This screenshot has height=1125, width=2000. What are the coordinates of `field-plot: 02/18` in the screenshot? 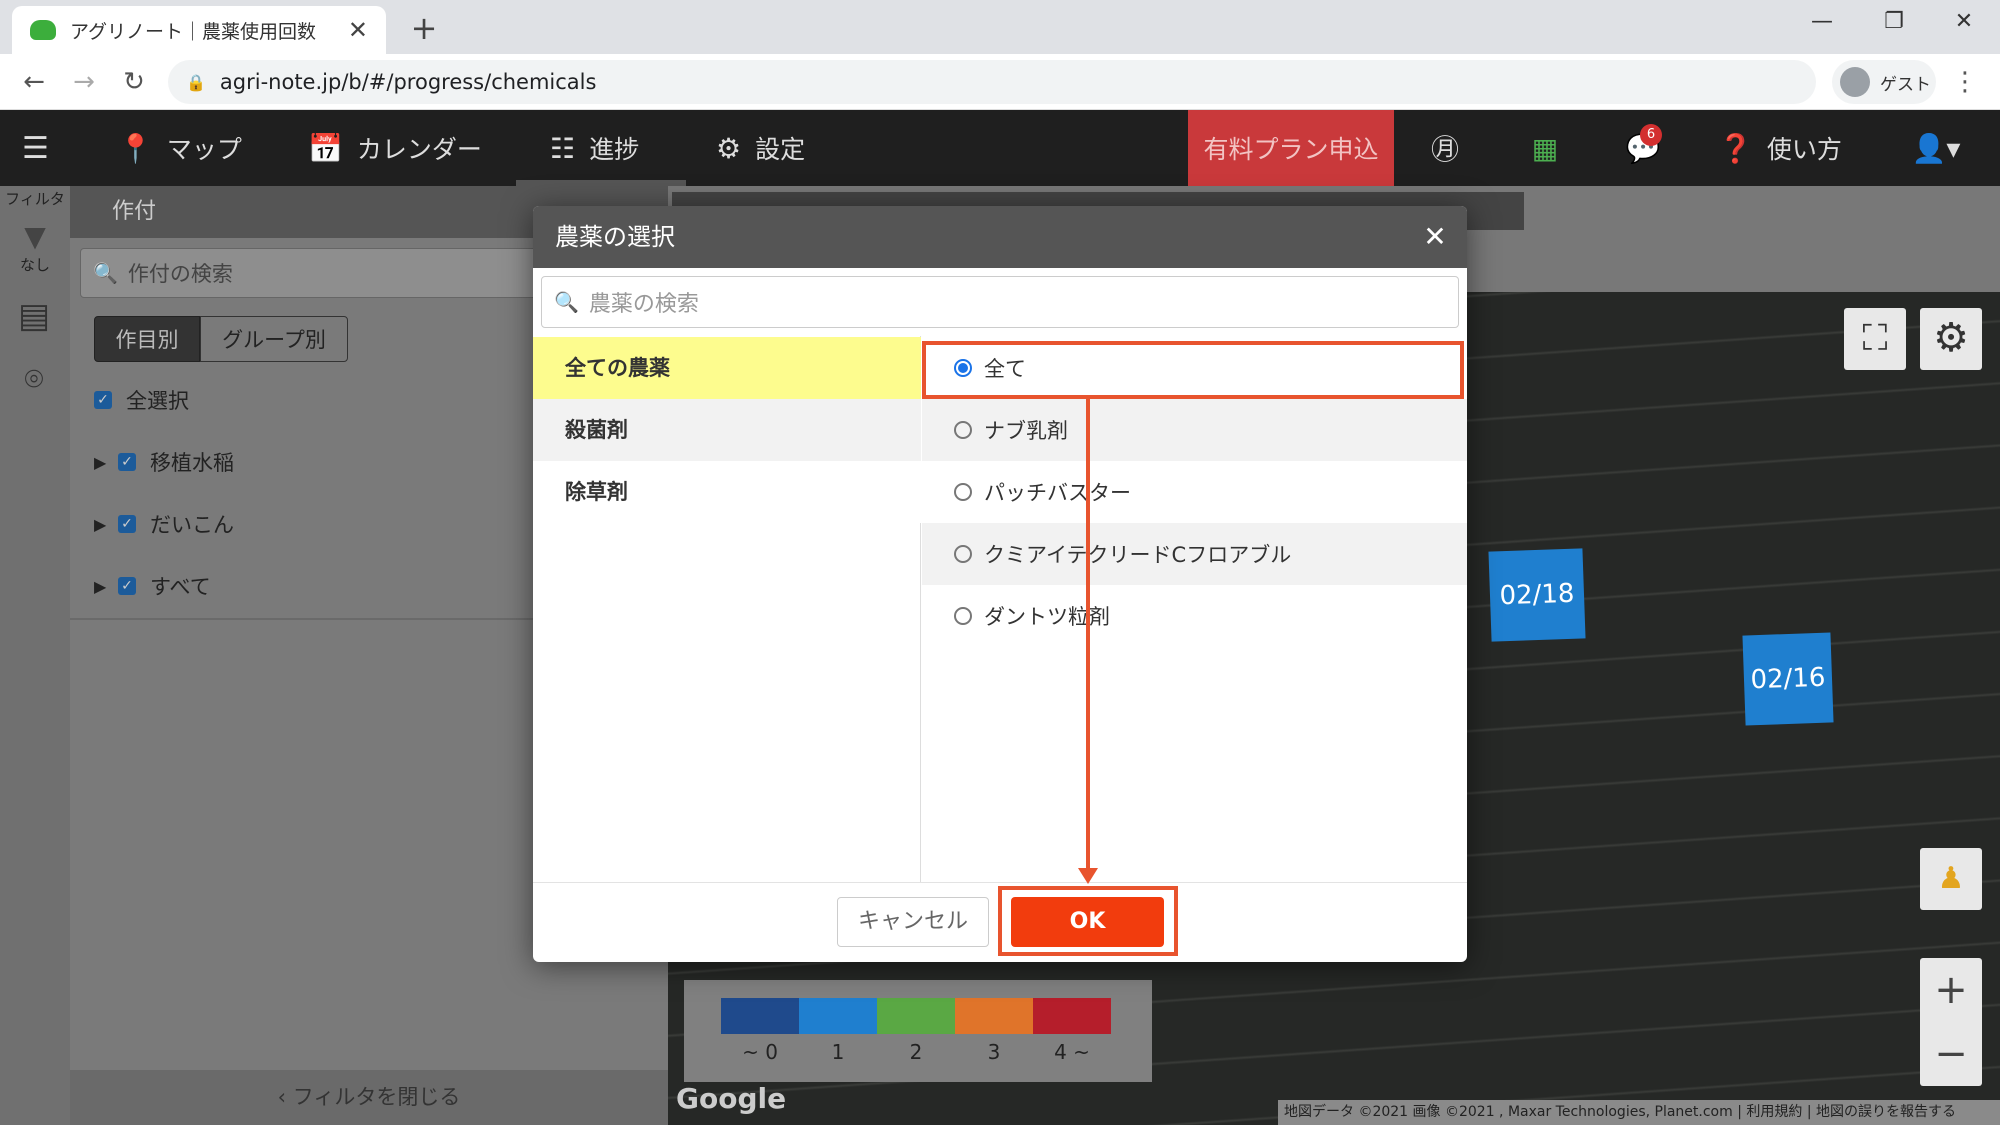 It's located at (1537, 595).